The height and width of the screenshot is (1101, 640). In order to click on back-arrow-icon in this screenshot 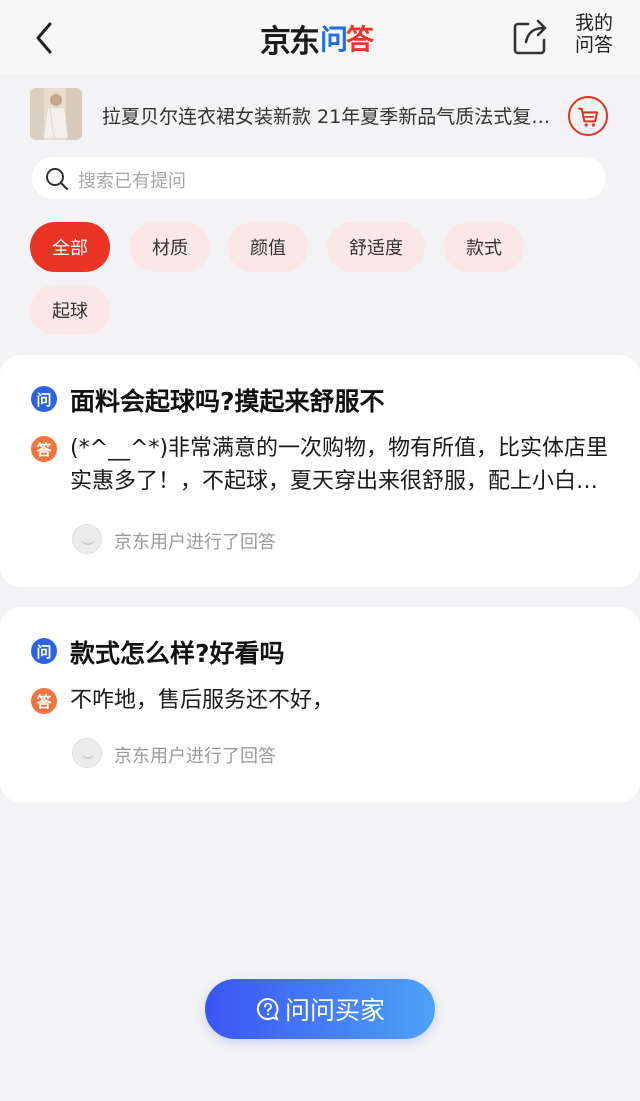, I will do `click(46, 38)`.